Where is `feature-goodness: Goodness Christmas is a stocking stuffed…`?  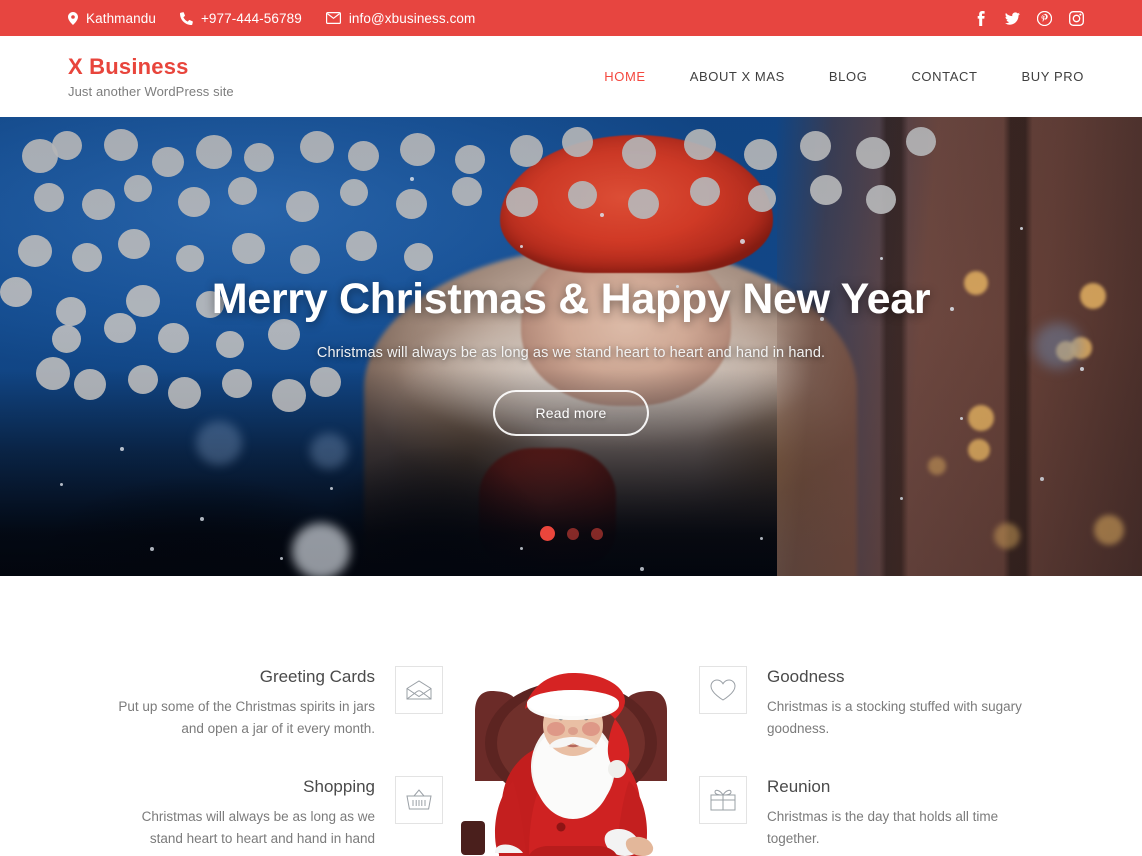
feature-goodness: Goodness Christmas is a stocking stuffed… is located at coordinates (886, 703).